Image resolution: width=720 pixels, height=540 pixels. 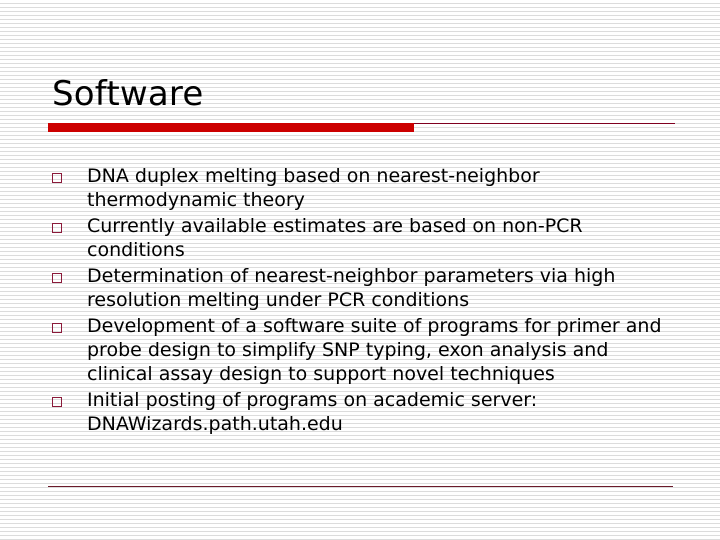 I want to click on title-underline-accent, so click(x=231, y=127).